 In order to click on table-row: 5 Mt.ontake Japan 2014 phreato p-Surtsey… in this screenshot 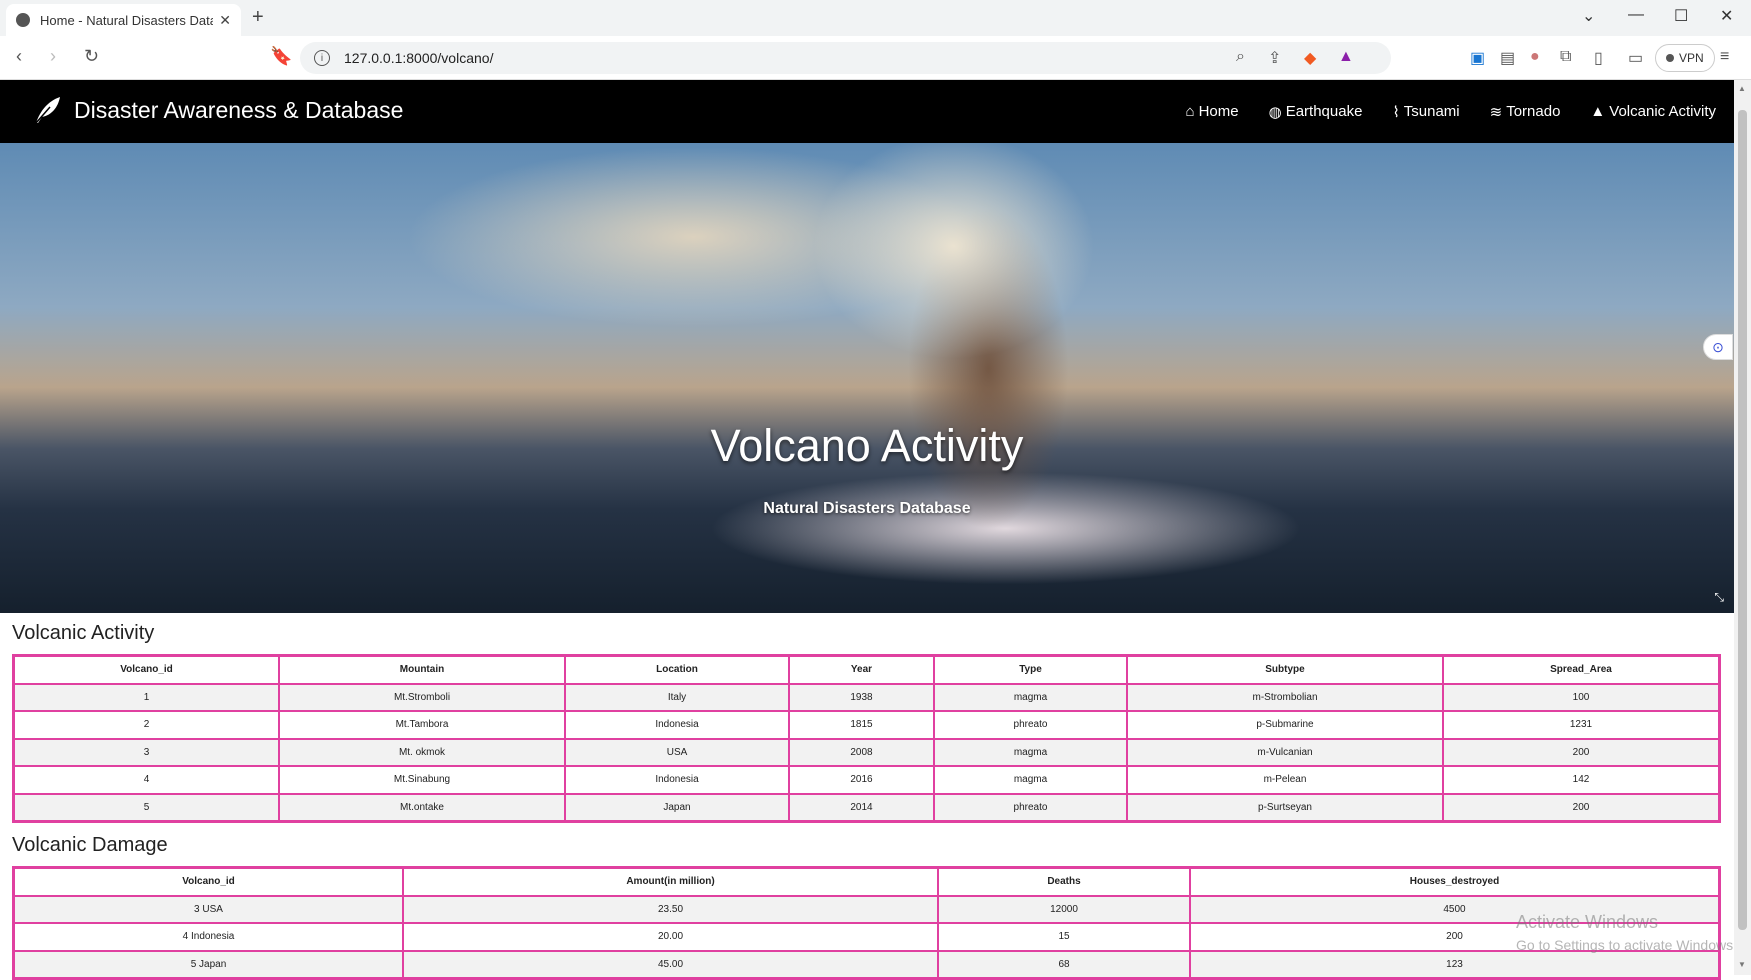, I will do `click(866, 807)`.